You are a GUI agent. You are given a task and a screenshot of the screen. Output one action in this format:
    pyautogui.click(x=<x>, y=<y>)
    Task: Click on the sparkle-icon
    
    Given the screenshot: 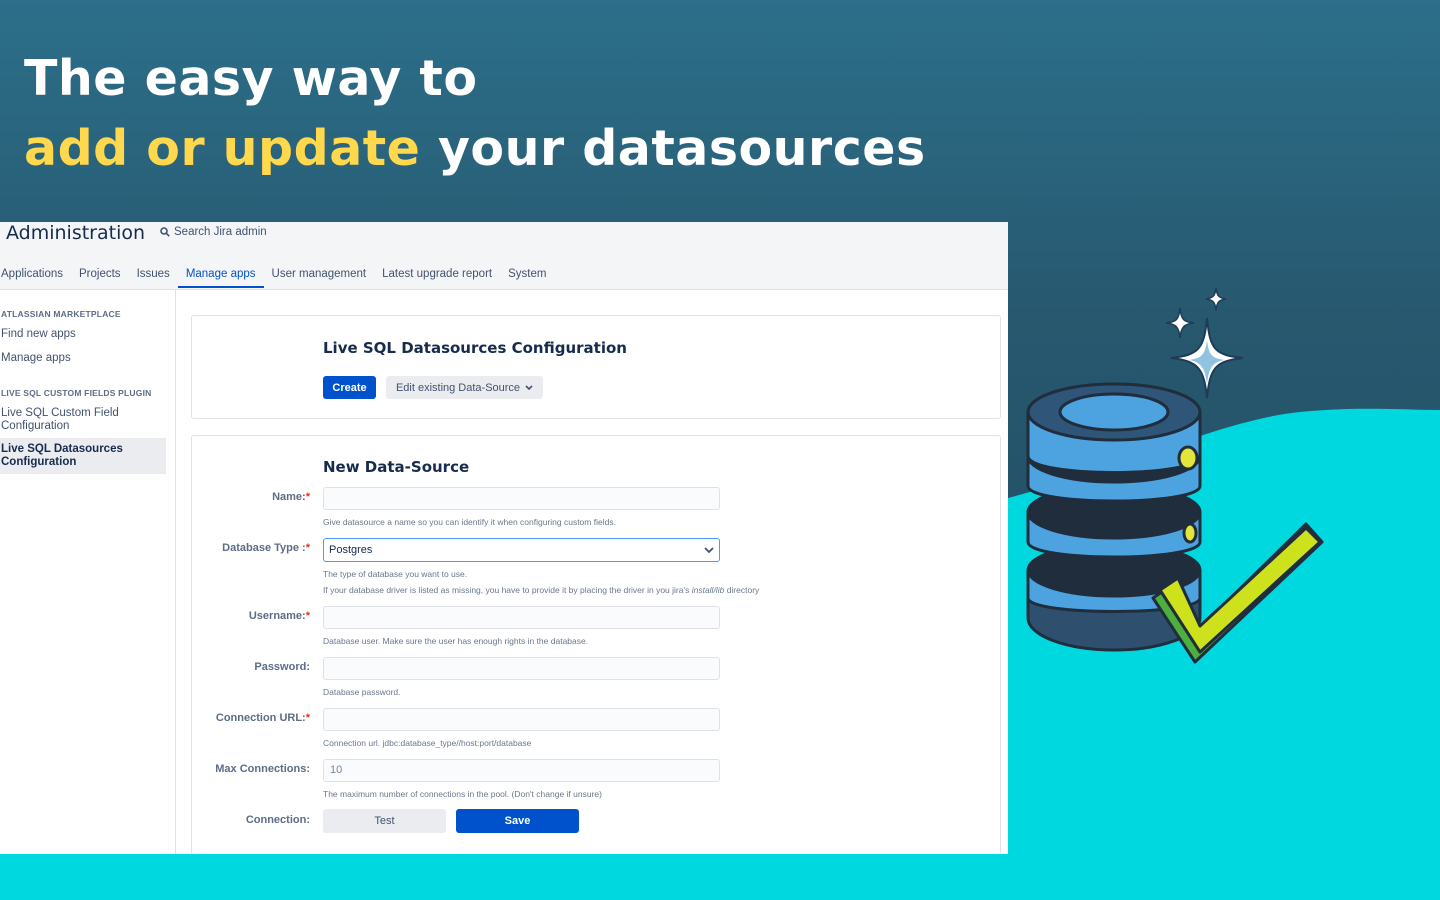 What is the action you would take?
    pyautogui.click(x=1204, y=343)
    